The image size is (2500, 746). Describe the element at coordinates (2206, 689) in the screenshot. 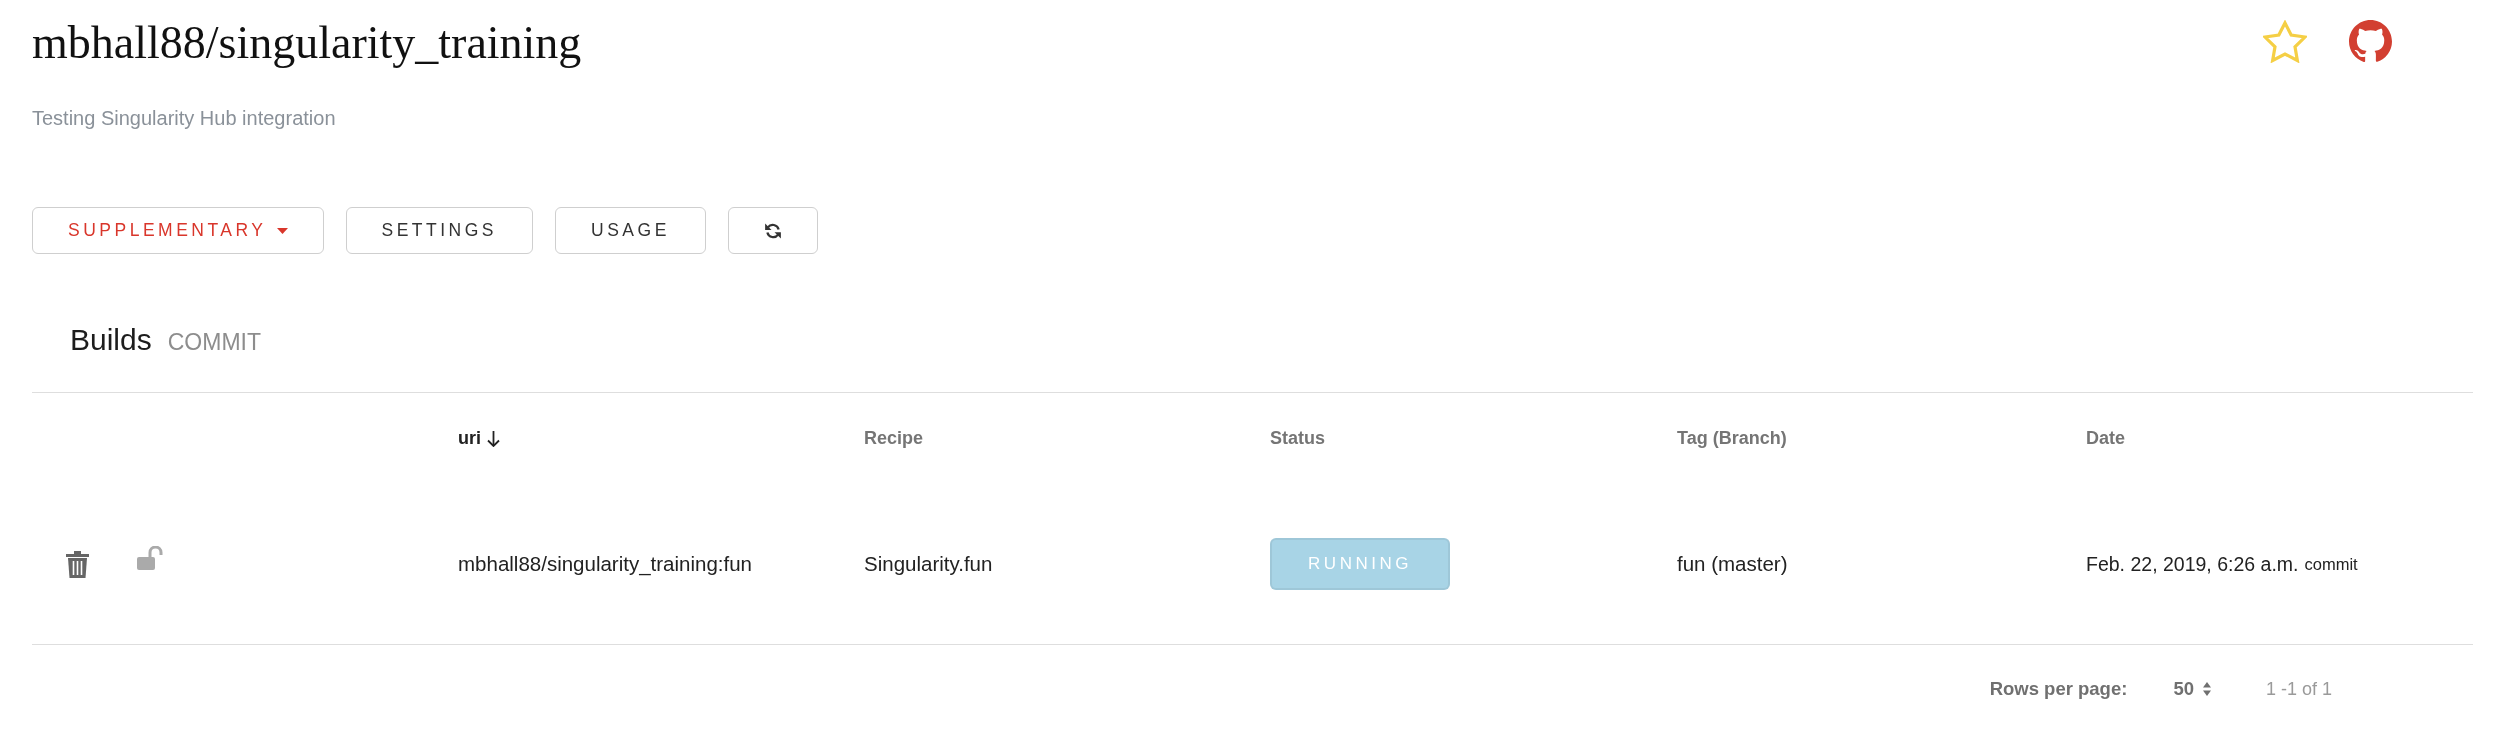

I see `sort-arrows-icon` at that location.